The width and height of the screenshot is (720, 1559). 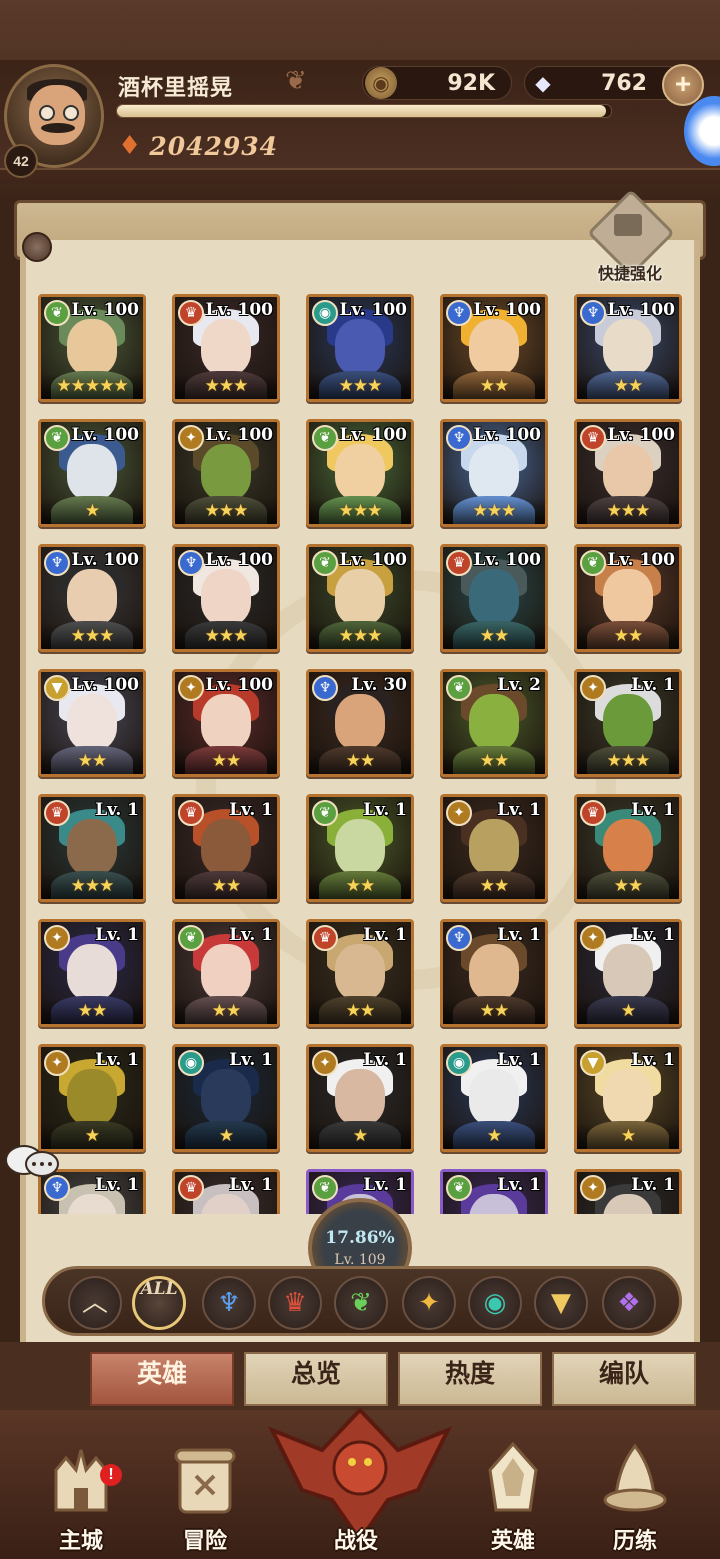 I want to click on filter-graveborn-icon: ◉, so click(x=495, y=1303).